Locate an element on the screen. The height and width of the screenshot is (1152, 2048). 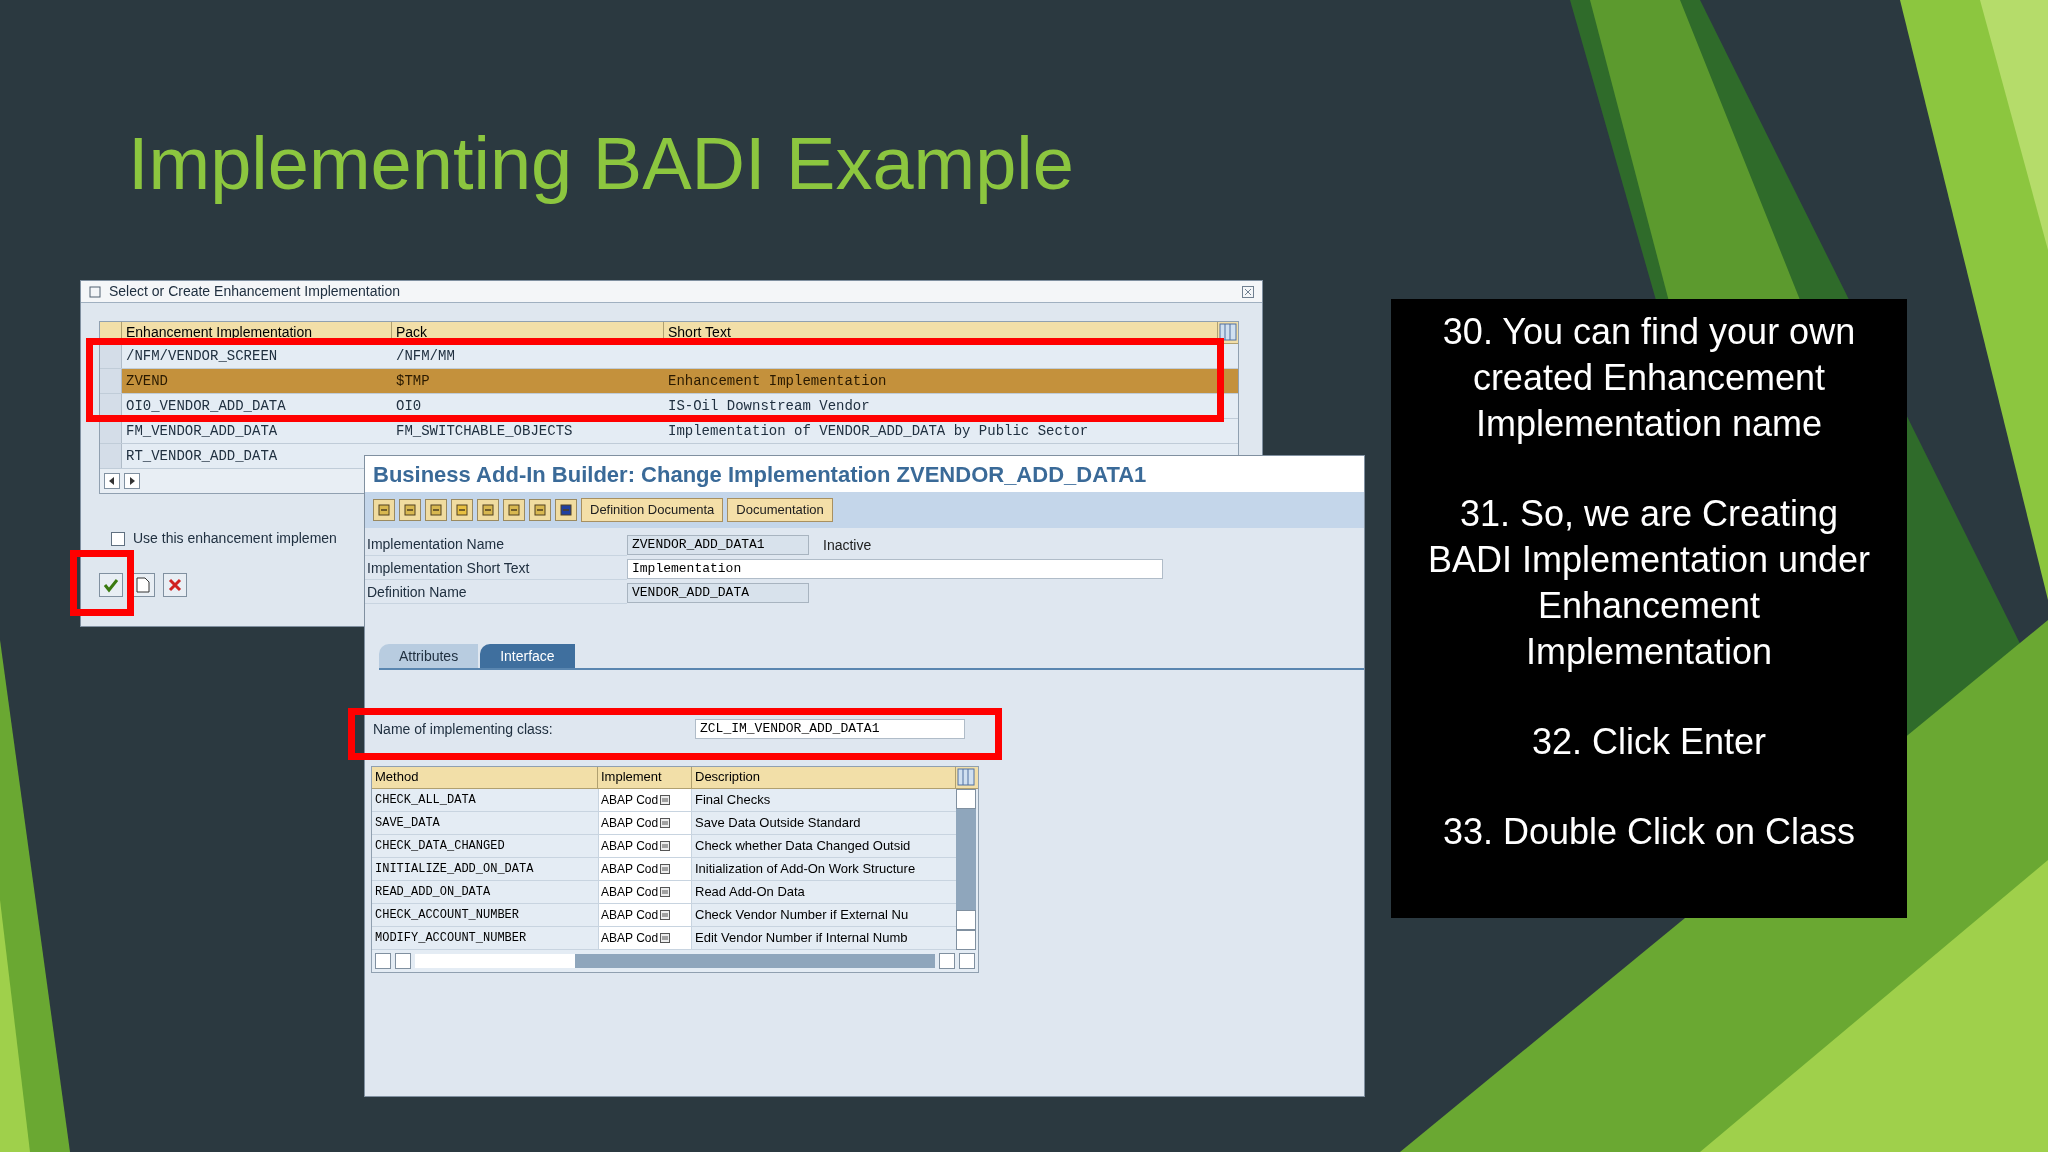
table-cell-text: /NFM/VENDOR_SCREEN is located at coordinates (202, 356).